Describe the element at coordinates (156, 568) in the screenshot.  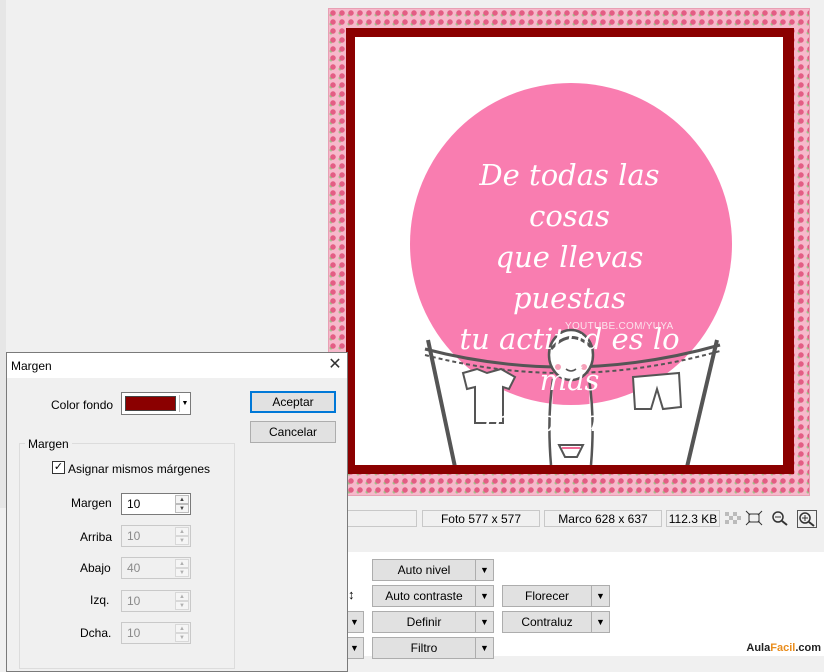
I see `bottom-input: 40 ▲ ▼` at that location.